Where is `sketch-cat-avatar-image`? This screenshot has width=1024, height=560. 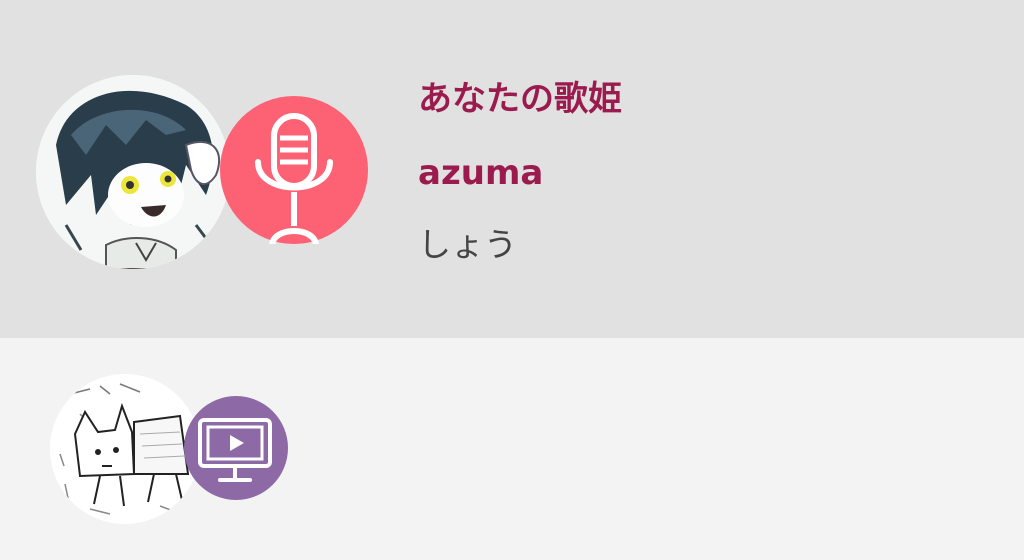
sketch-cat-avatar-image is located at coordinates (125, 449).